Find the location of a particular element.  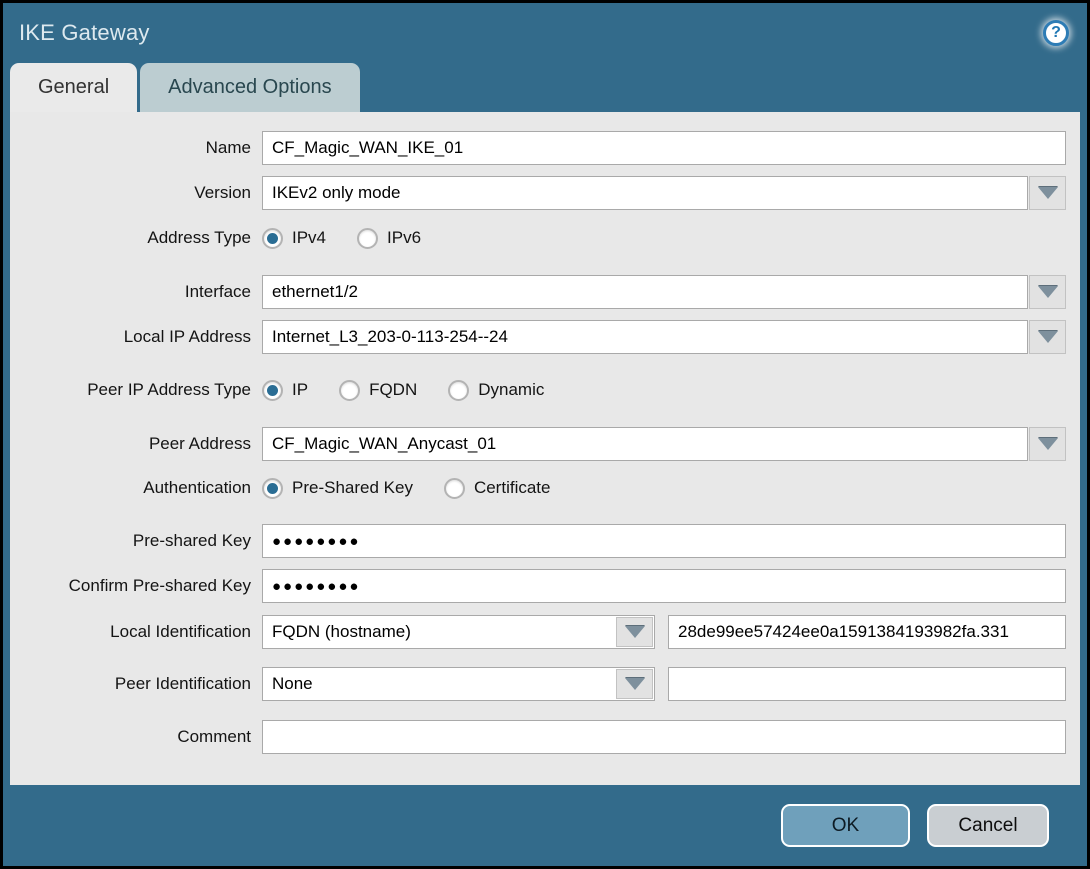

dialog-titlebar: IKE Gateway ? is located at coordinates (545, 33).